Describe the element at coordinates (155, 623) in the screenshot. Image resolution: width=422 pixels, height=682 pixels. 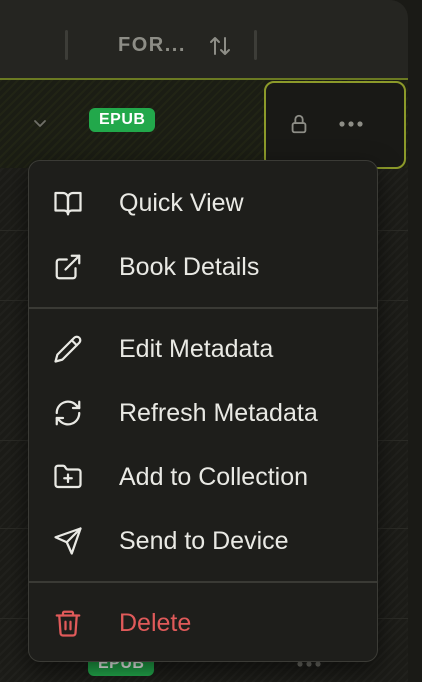
I see `menu-item-label: Delete` at that location.